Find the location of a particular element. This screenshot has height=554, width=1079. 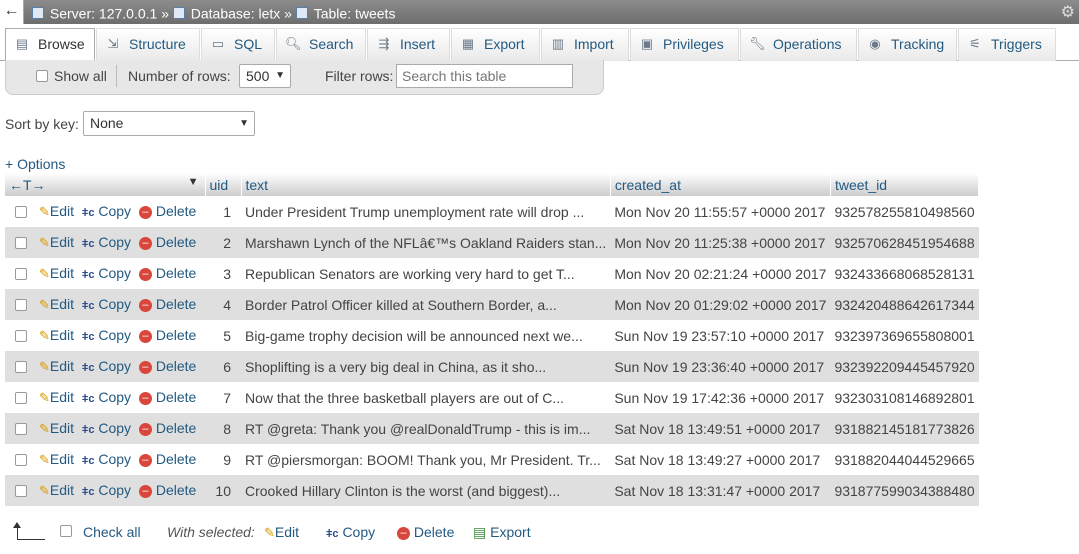

cell-created-at: Sun Nov 19 23:57:10 +0000 2017 is located at coordinates (720, 335).